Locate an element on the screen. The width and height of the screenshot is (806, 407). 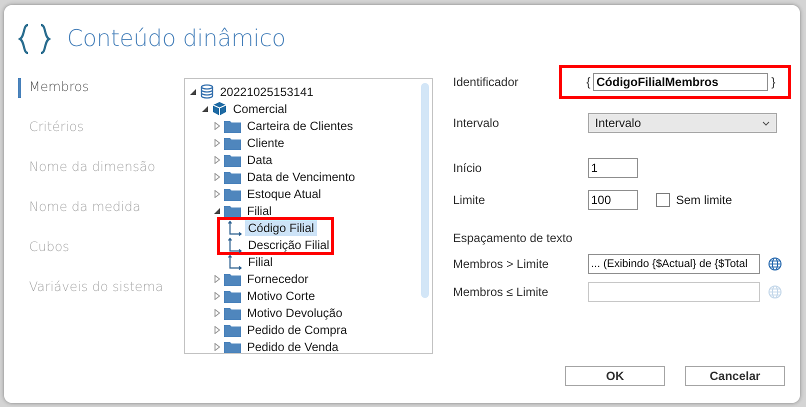
tree-item: Código Filial is located at coordinates (281, 228).